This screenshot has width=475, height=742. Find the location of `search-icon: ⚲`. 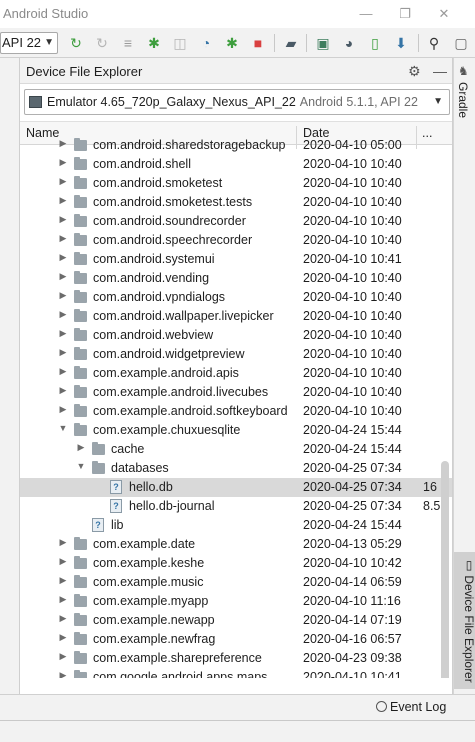

search-icon: ⚲ is located at coordinates (434, 43).